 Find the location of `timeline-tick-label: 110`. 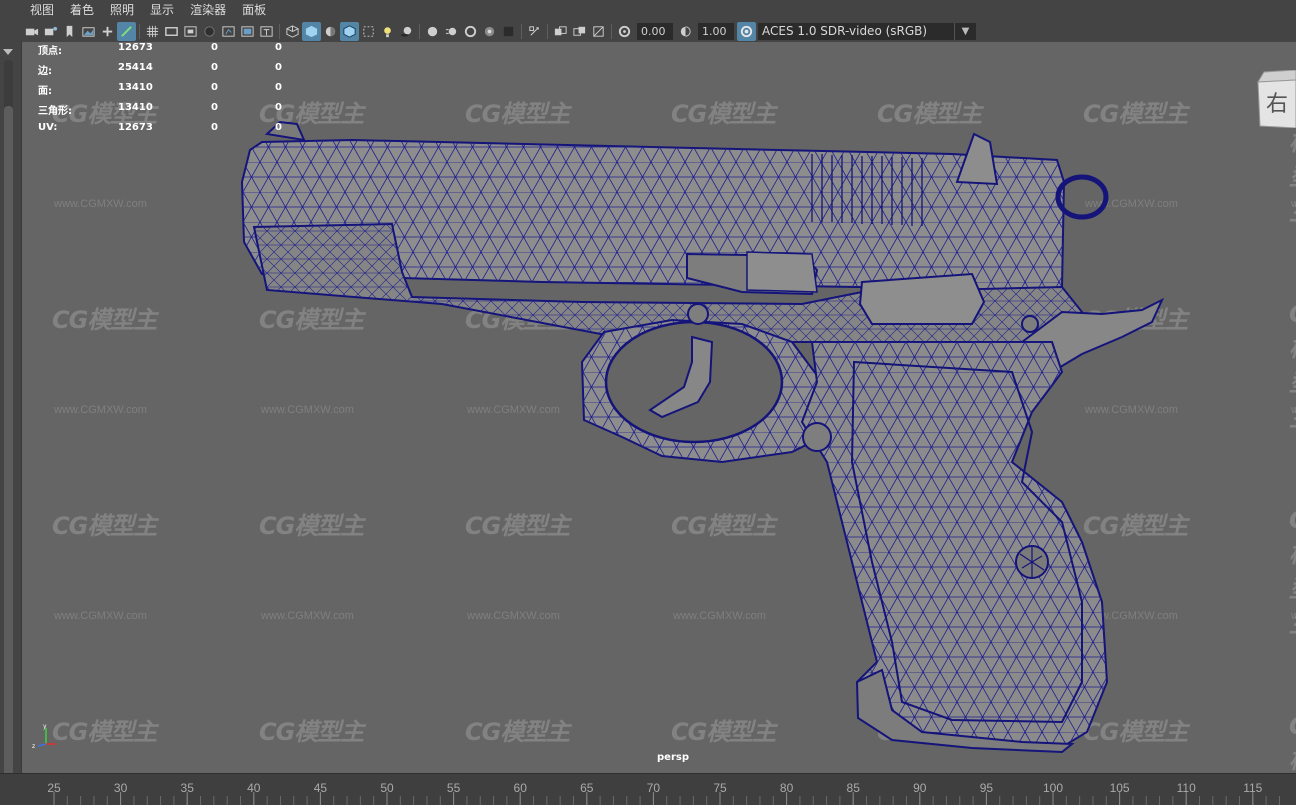

timeline-tick-label: 110 is located at coordinates (1186, 788).